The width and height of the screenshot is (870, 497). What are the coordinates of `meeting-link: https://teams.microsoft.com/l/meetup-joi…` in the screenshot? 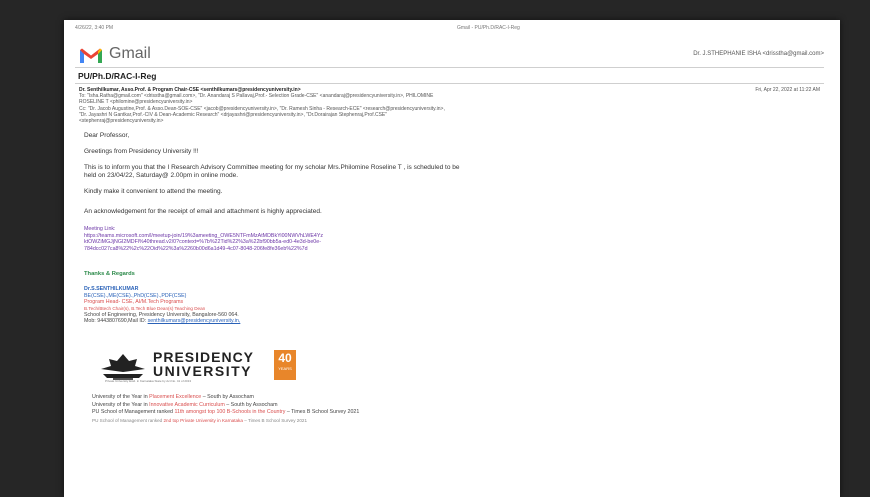 It's located at (434, 236).